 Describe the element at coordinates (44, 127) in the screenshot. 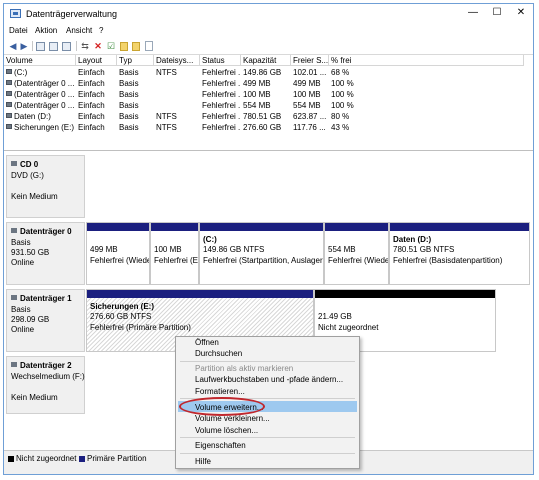

I see `cell-volume: Sicherungen (E:)` at that location.